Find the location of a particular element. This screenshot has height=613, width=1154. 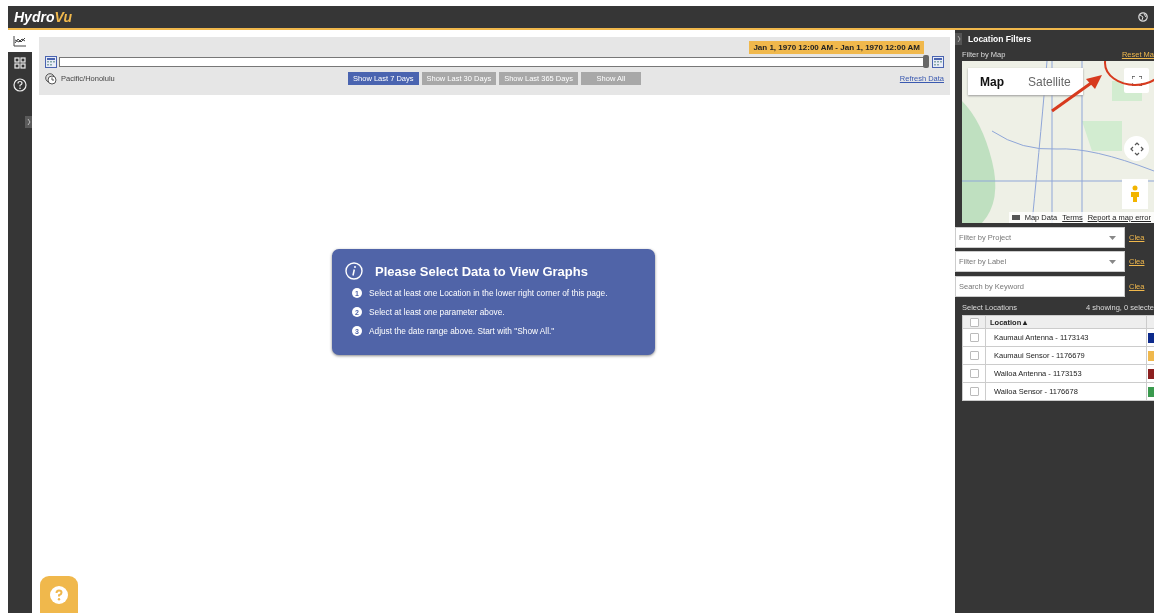

slider-handle is located at coordinates (926, 61).